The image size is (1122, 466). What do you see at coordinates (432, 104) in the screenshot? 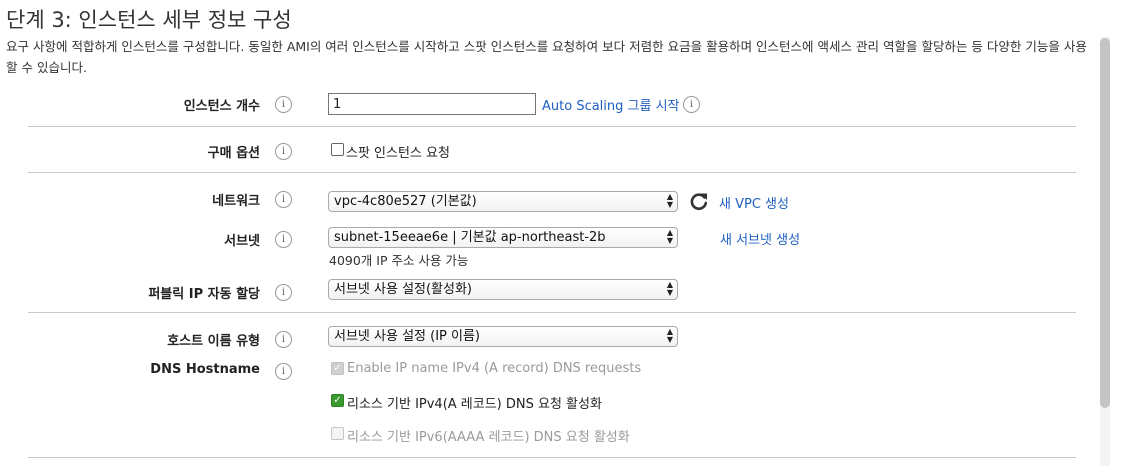
I see `instance-count-input` at bounding box center [432, 104].